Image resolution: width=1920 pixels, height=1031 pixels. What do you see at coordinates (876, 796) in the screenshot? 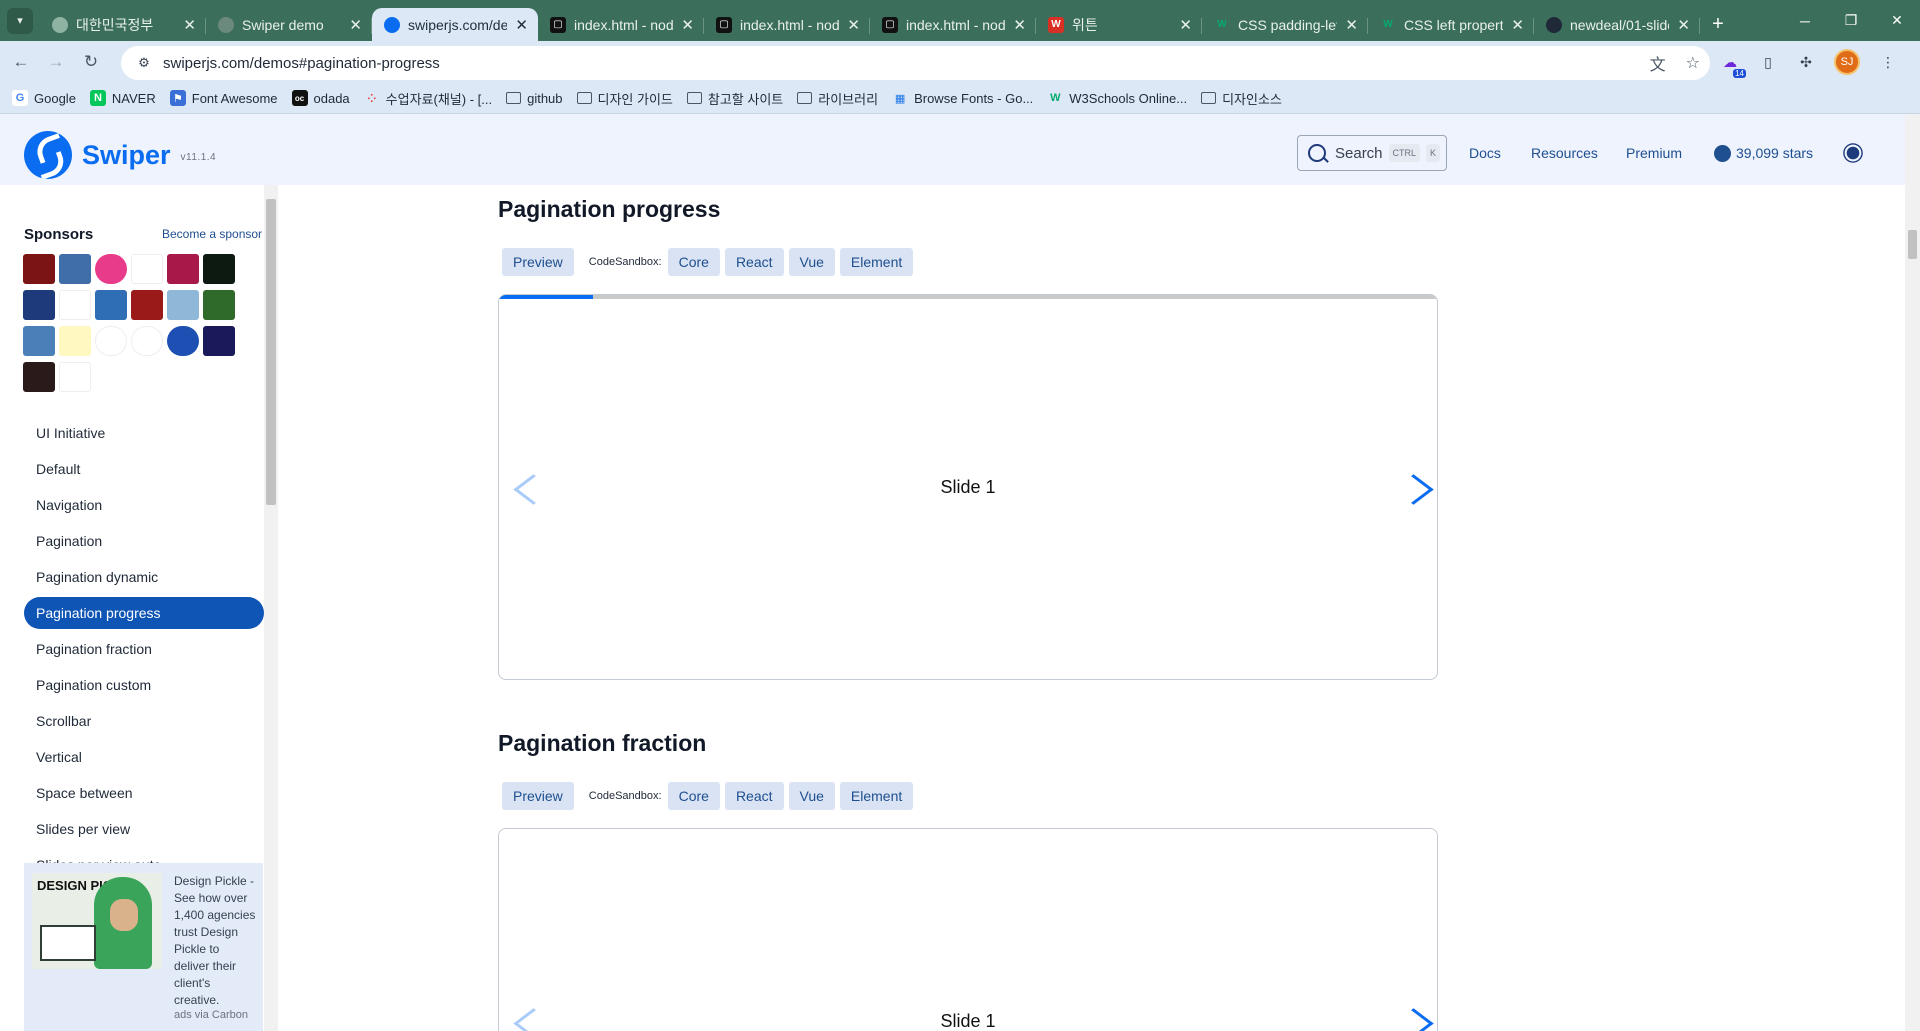
I see `element-link: Element` at bounding box center [876, 796].